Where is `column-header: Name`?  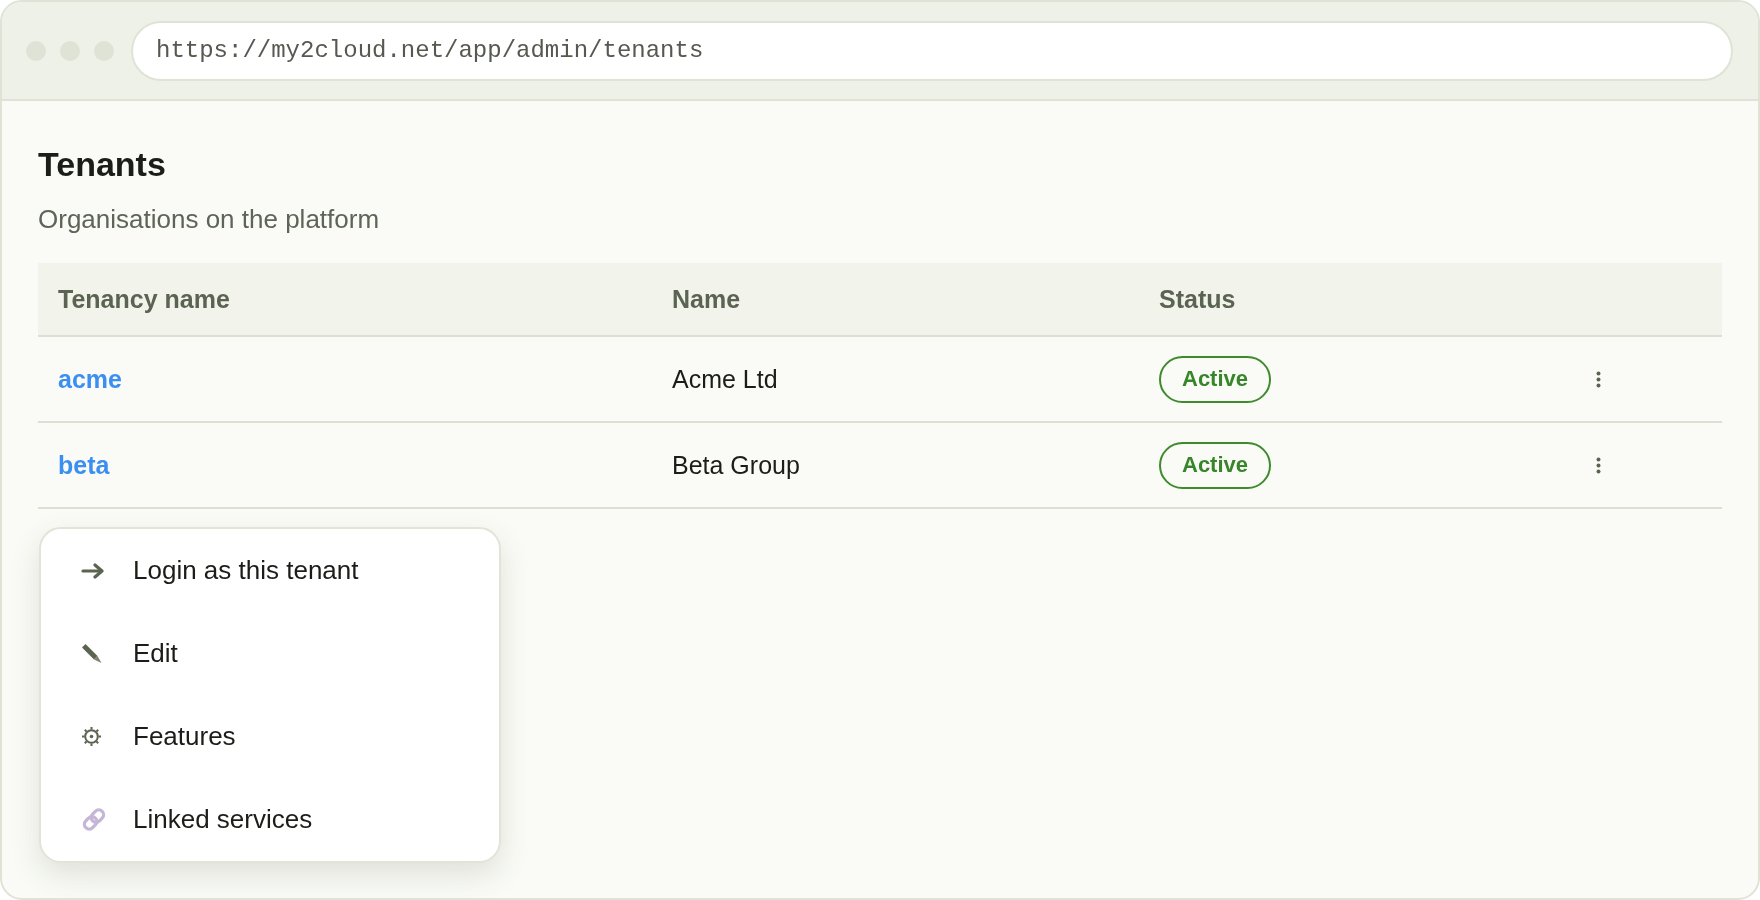 column-header: Name is located at coordinates (706, 299).